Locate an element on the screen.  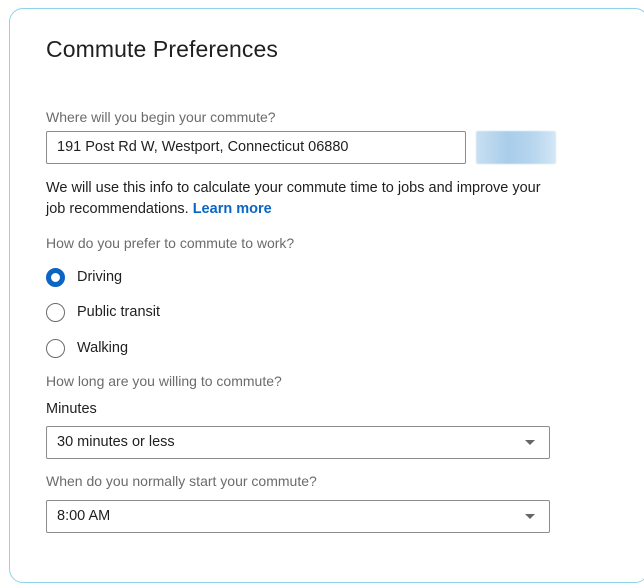
radio-option-public-transit: Public transit is located at coordinates (103, 312).